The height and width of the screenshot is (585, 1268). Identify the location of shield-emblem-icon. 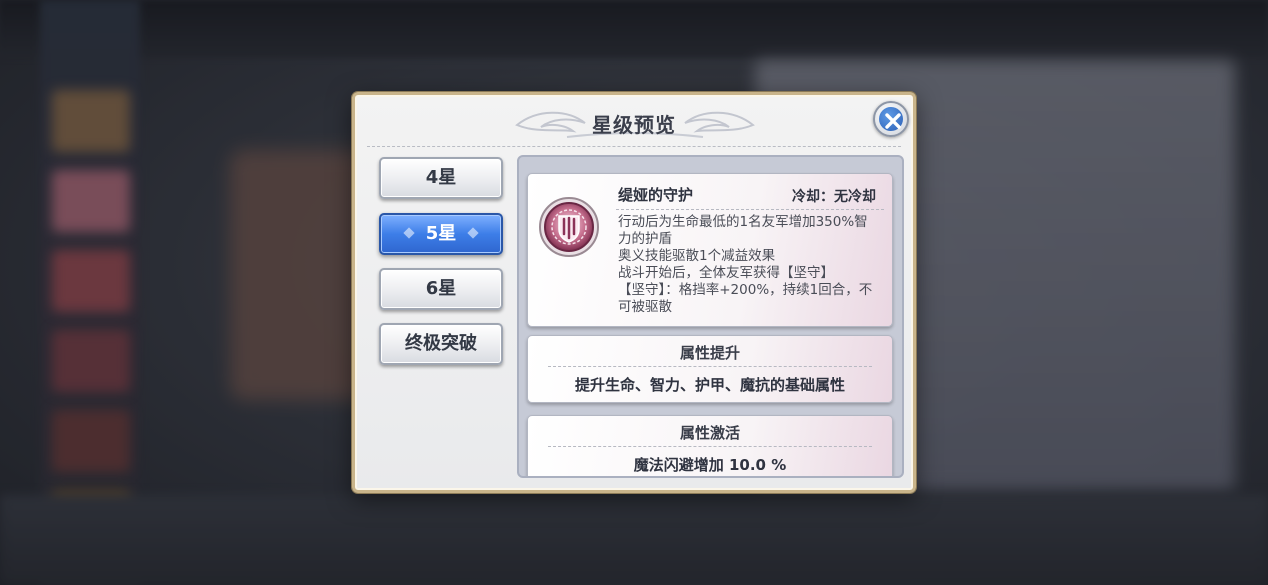
(569, 227).